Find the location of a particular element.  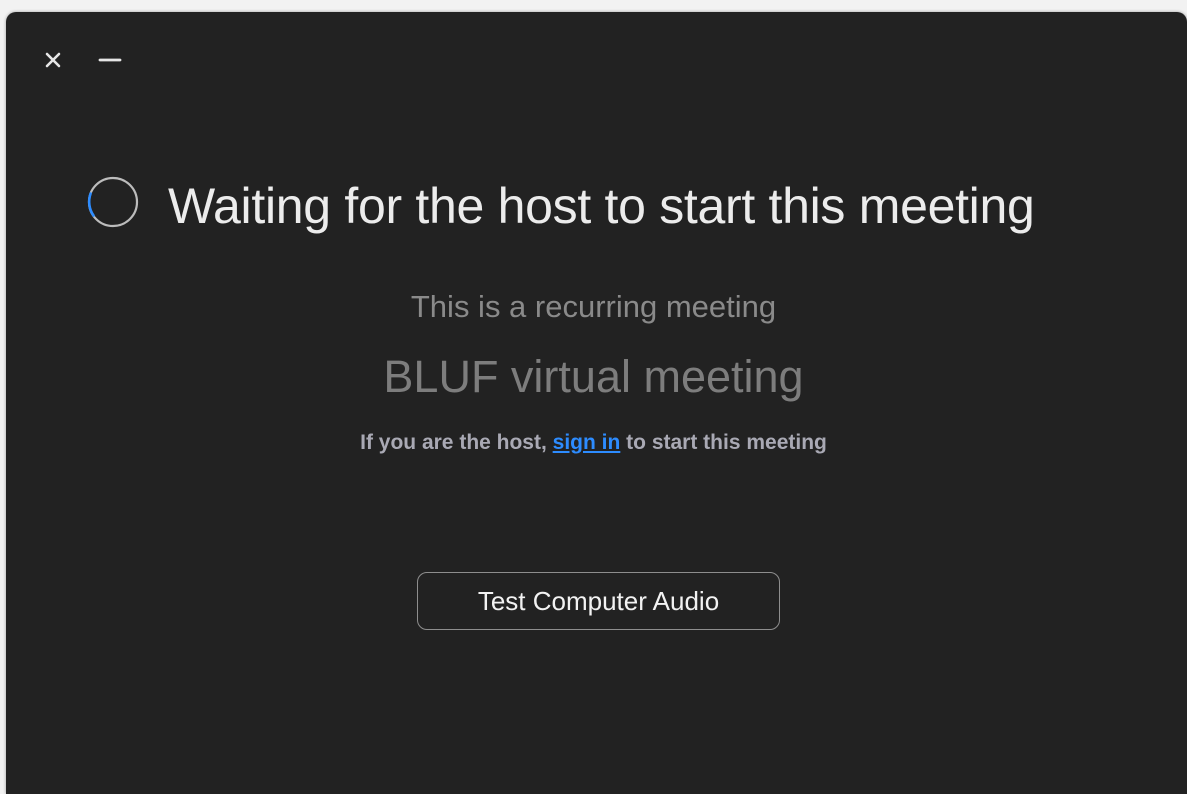

minimize-button is located at coordinates (110, 60).